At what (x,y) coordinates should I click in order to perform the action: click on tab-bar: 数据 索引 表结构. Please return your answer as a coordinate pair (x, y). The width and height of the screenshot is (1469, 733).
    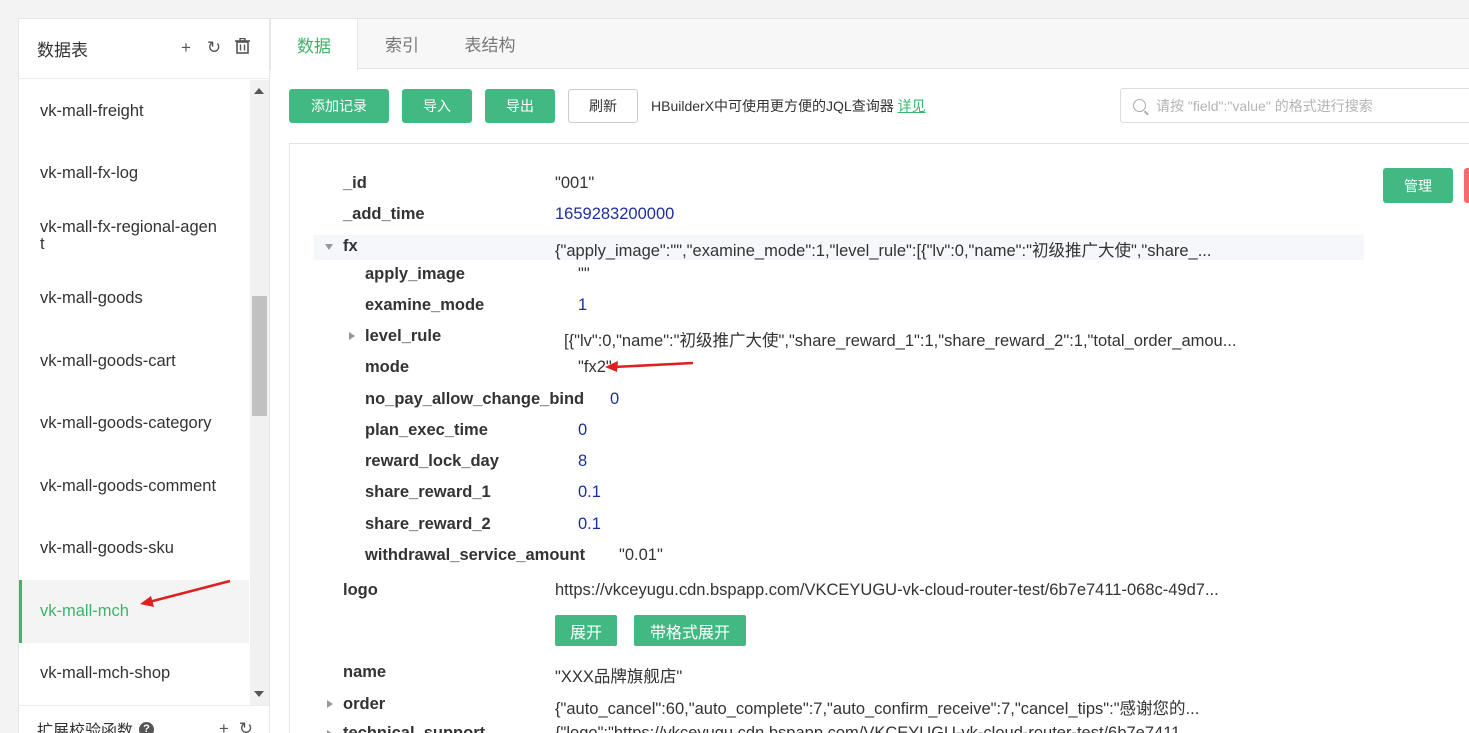
    Looking at the image, I should click on (869, 44).